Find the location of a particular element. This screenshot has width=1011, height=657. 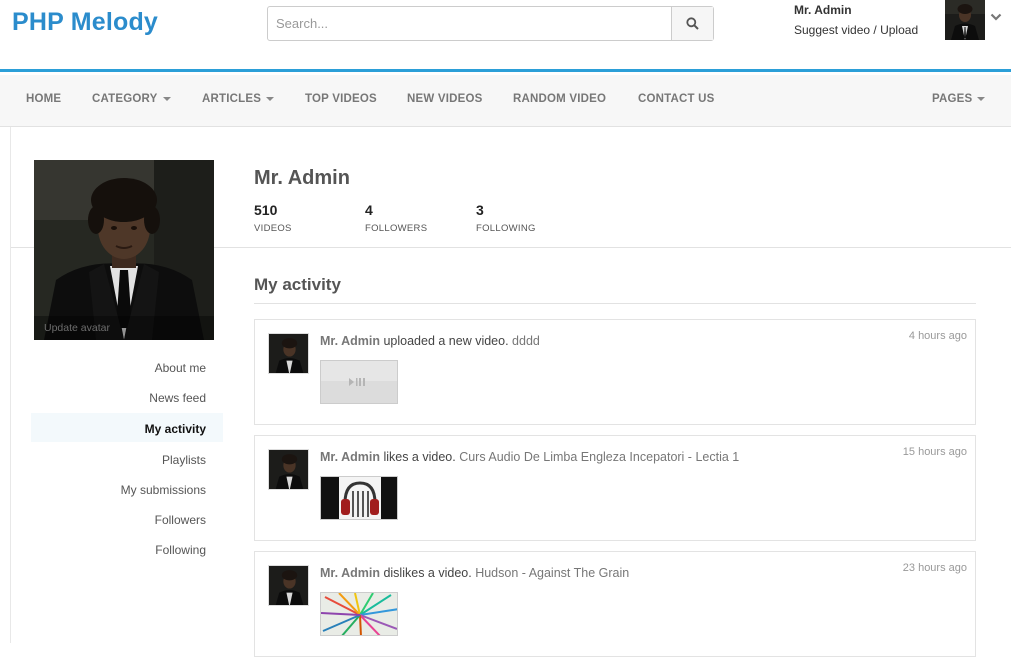

activity-video-link: dddd is located at coordinates (526, 341).